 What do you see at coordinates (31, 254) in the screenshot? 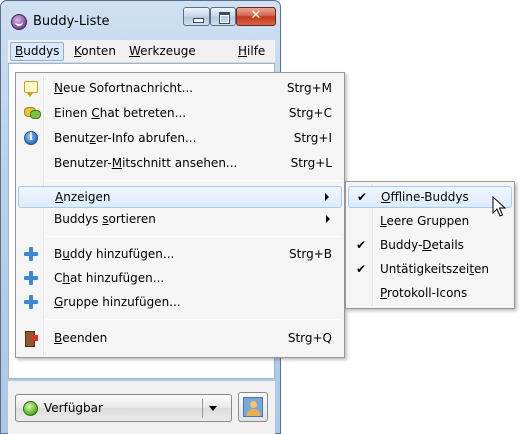
I see `add-buddy-icon` at bounding box center [31, 254].